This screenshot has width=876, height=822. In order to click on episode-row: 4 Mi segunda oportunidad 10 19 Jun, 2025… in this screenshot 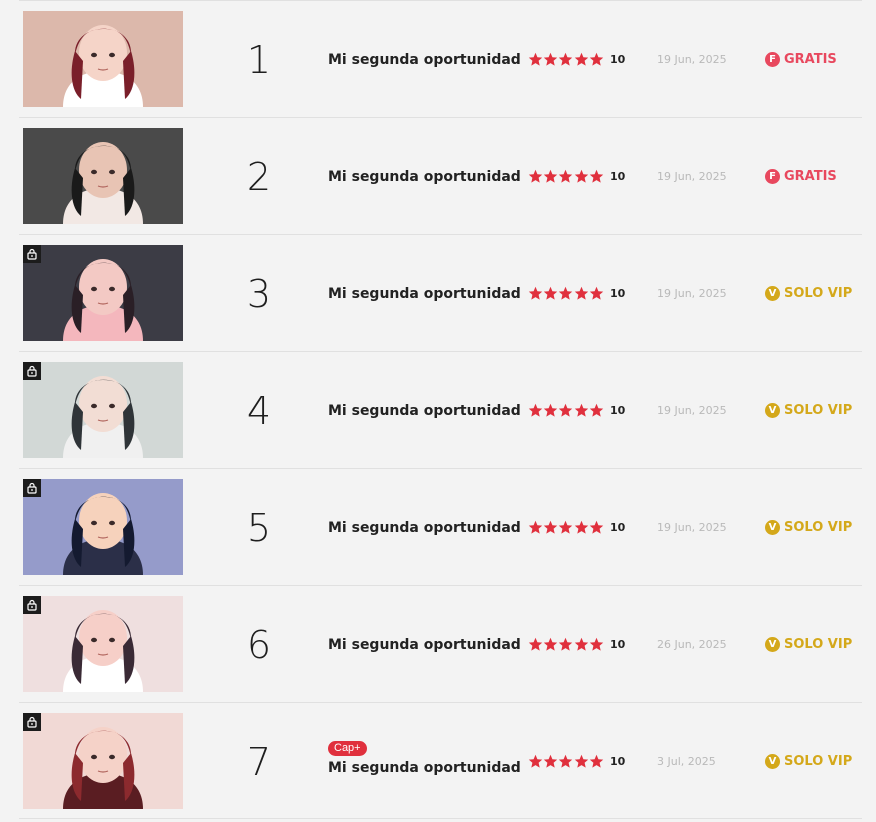, I will do `click(440, 409)`.